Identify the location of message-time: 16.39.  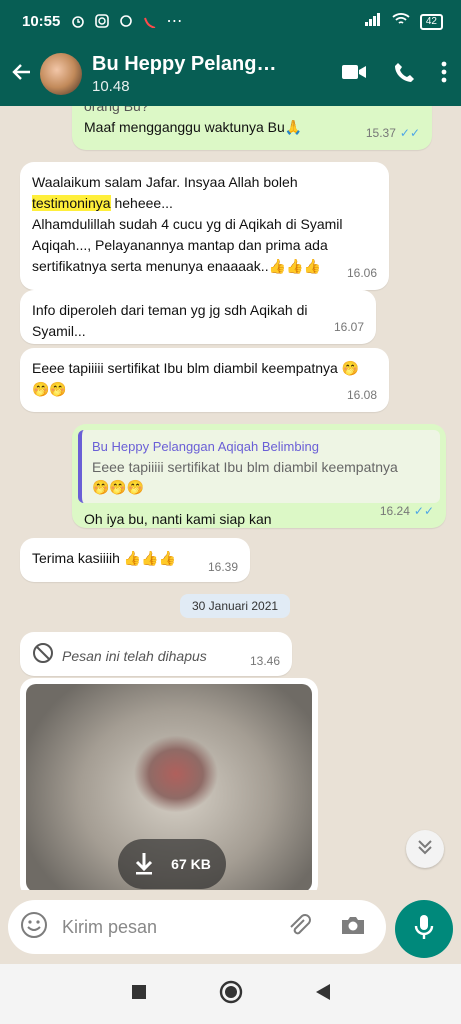
(222, 567).